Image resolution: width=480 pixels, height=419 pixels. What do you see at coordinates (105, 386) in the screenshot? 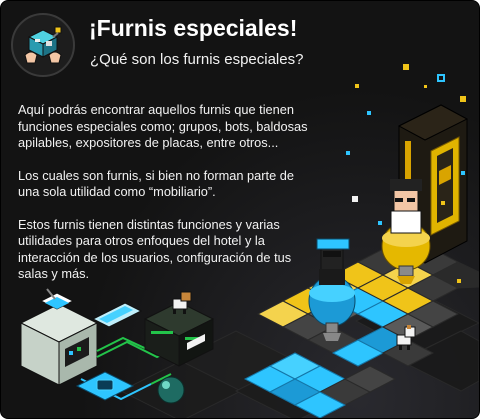
I see `button-pad` at bounding box center [105, 386].